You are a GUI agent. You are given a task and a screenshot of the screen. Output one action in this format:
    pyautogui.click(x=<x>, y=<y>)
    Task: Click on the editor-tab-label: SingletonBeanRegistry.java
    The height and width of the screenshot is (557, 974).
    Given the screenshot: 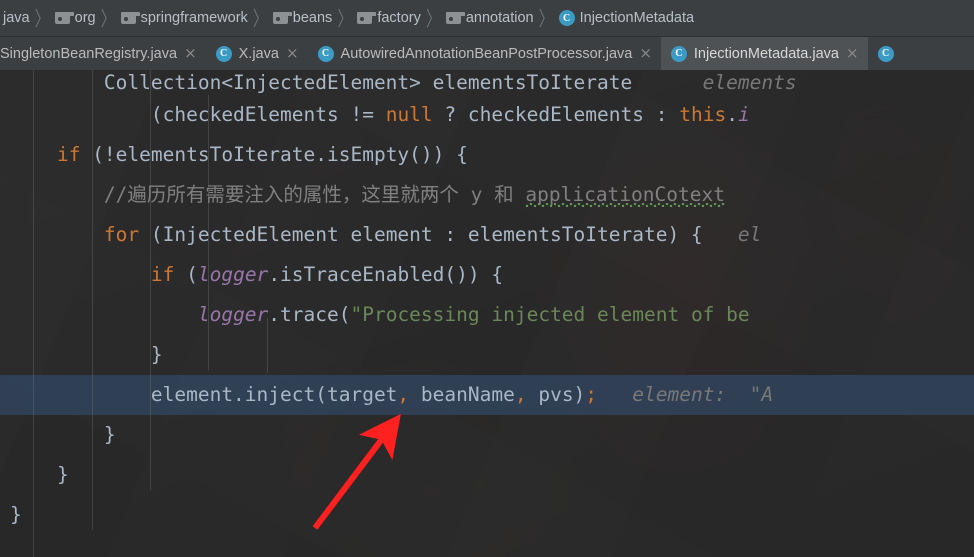 What is the action you would take?
    pyautogui.click(x=89, y=53)
    